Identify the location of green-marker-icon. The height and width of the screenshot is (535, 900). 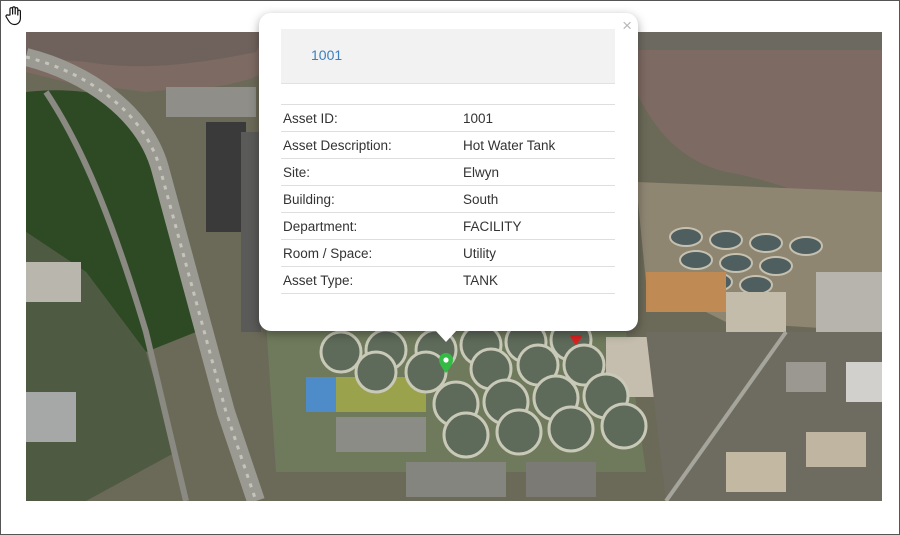
(446, 363).